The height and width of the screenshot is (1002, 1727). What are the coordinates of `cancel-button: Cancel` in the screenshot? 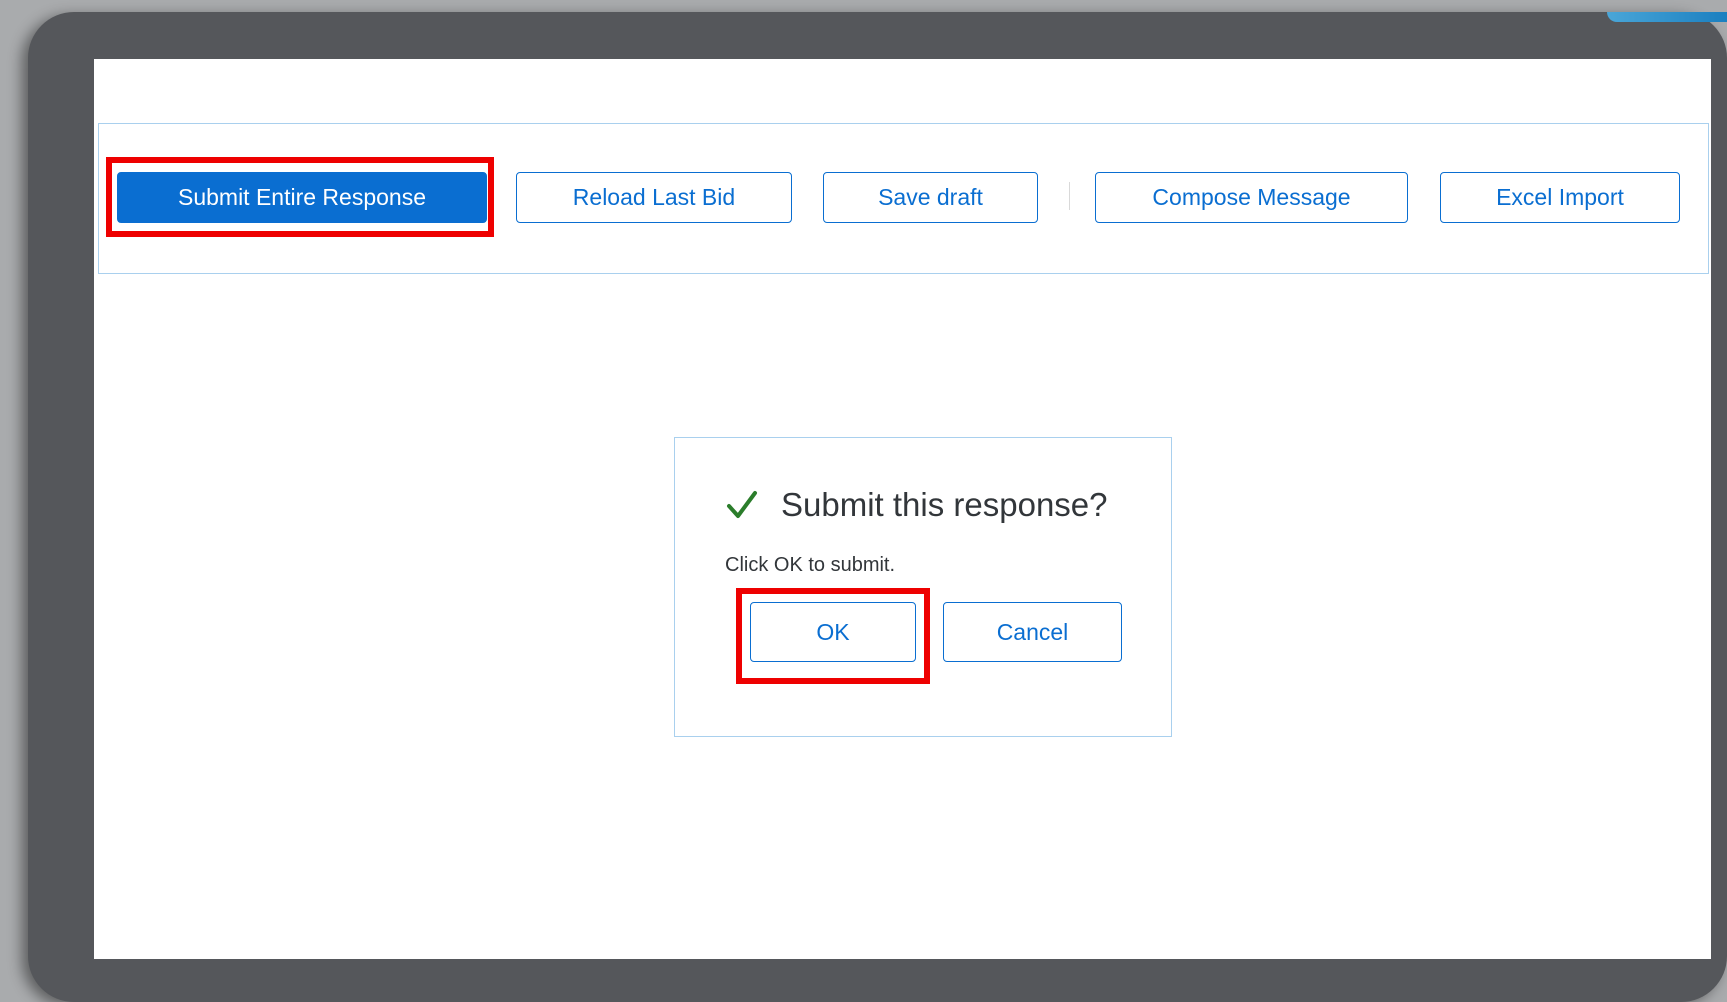 It's located at (1032, 632).